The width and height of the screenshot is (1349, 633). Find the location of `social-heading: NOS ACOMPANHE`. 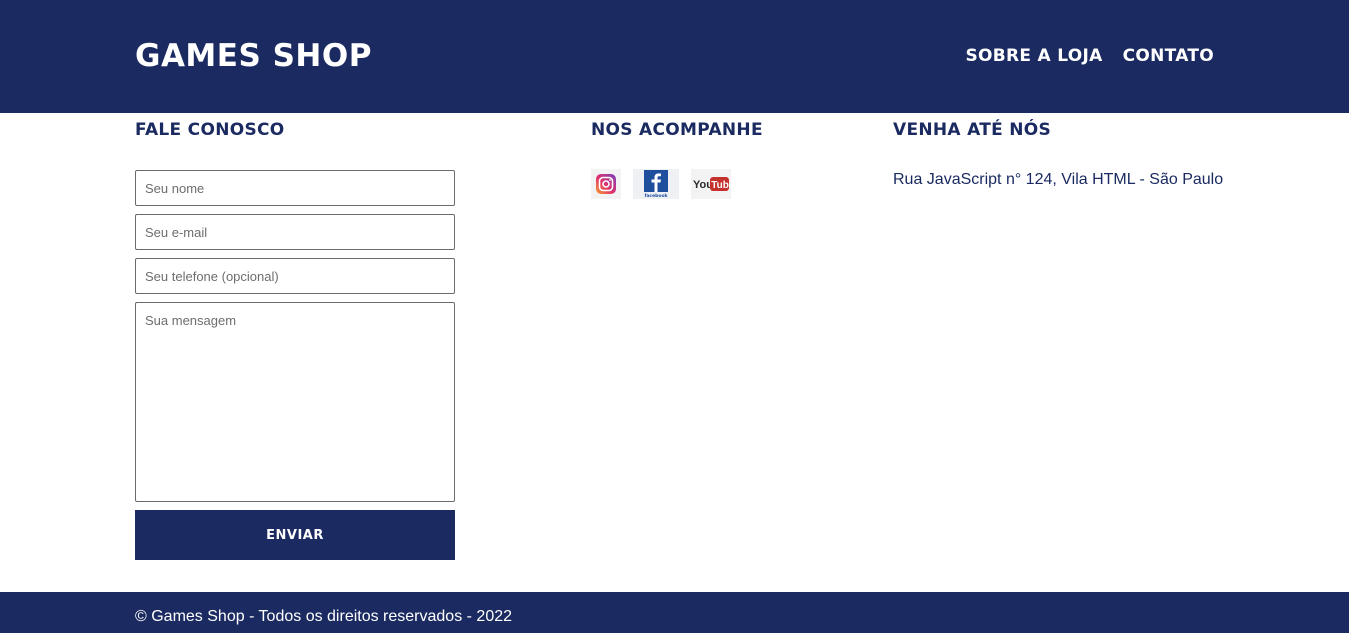

social-heading: NOS ACOMPANHE is located at coordinates (677, 130).